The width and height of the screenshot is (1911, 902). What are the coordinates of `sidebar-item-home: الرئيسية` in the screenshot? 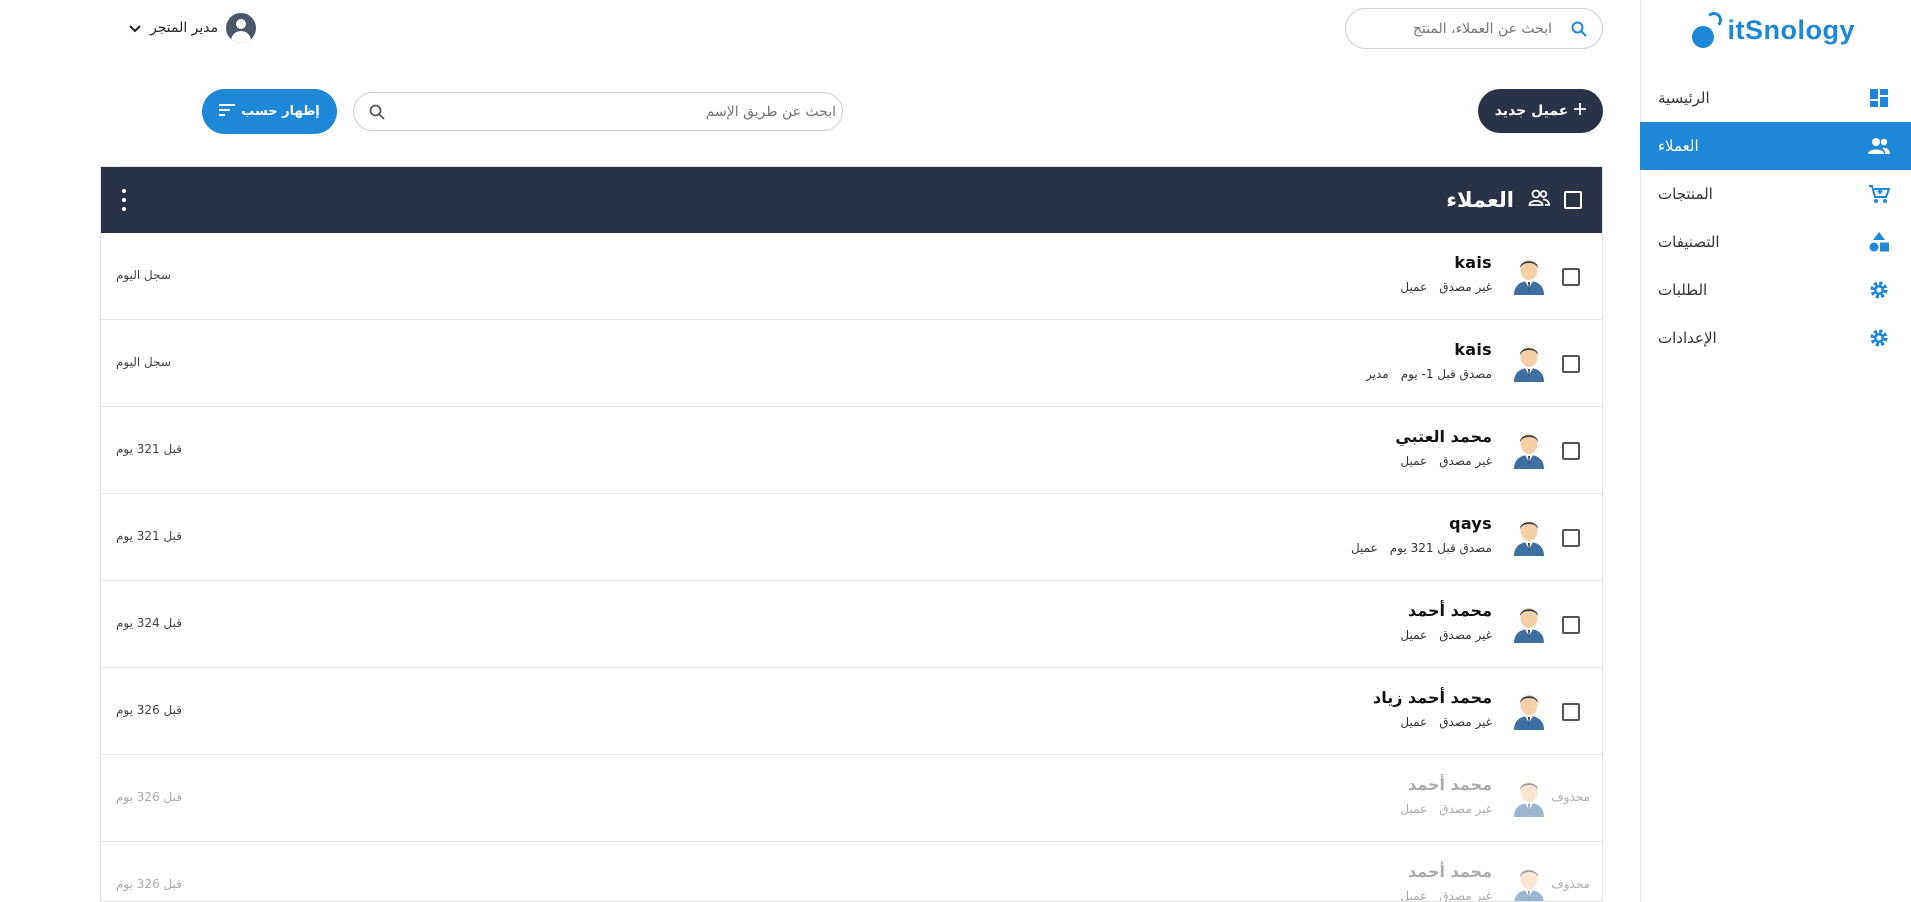 It's located at (1775, 98).